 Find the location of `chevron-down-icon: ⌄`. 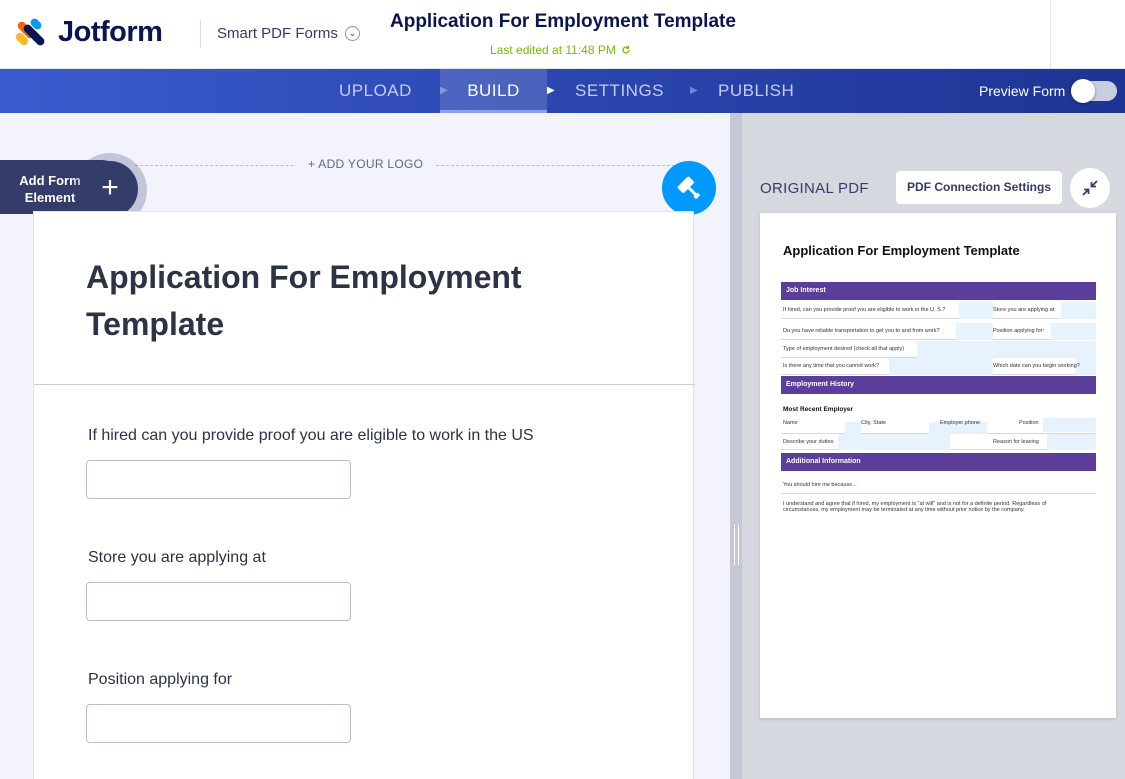

chevron-down-icon: ⌄ is located at coordinates (352, 33).